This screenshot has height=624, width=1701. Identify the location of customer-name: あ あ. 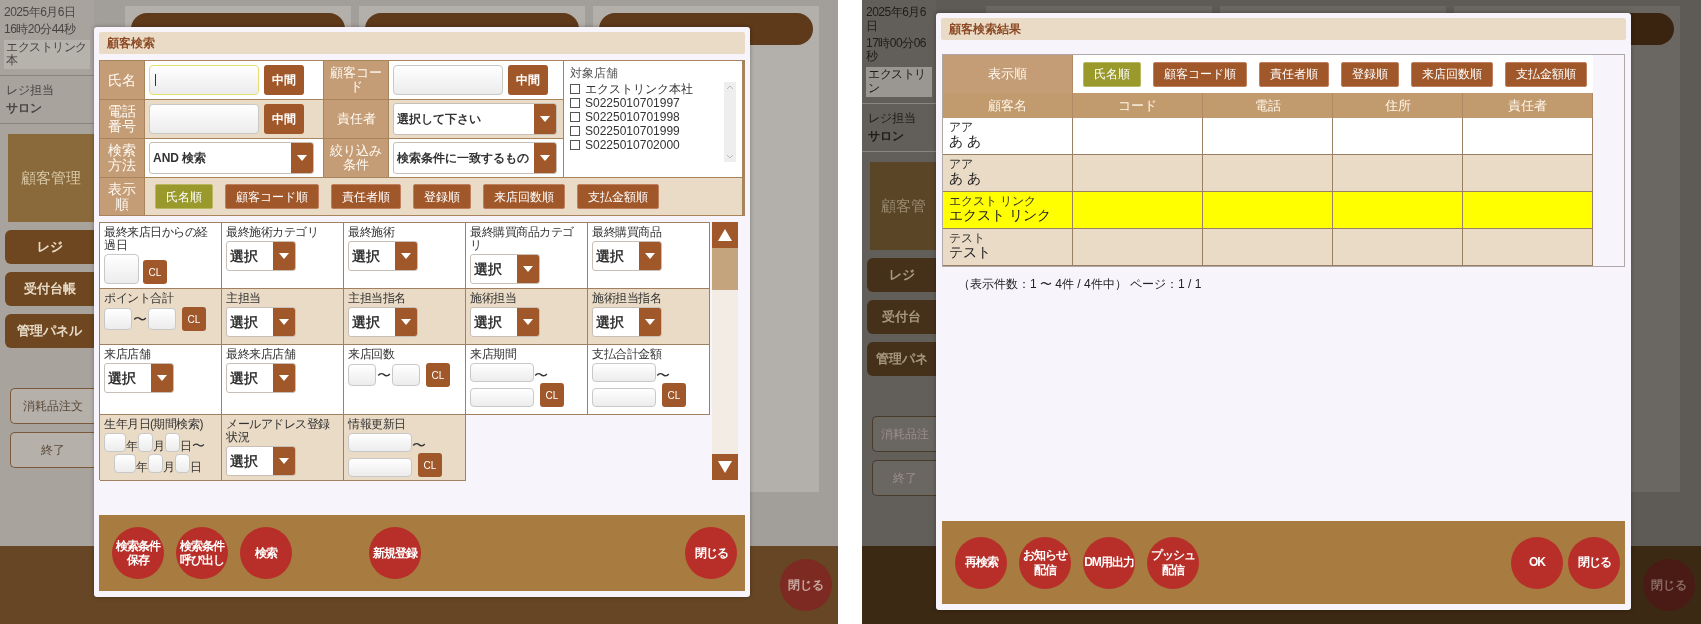
(965, 142).